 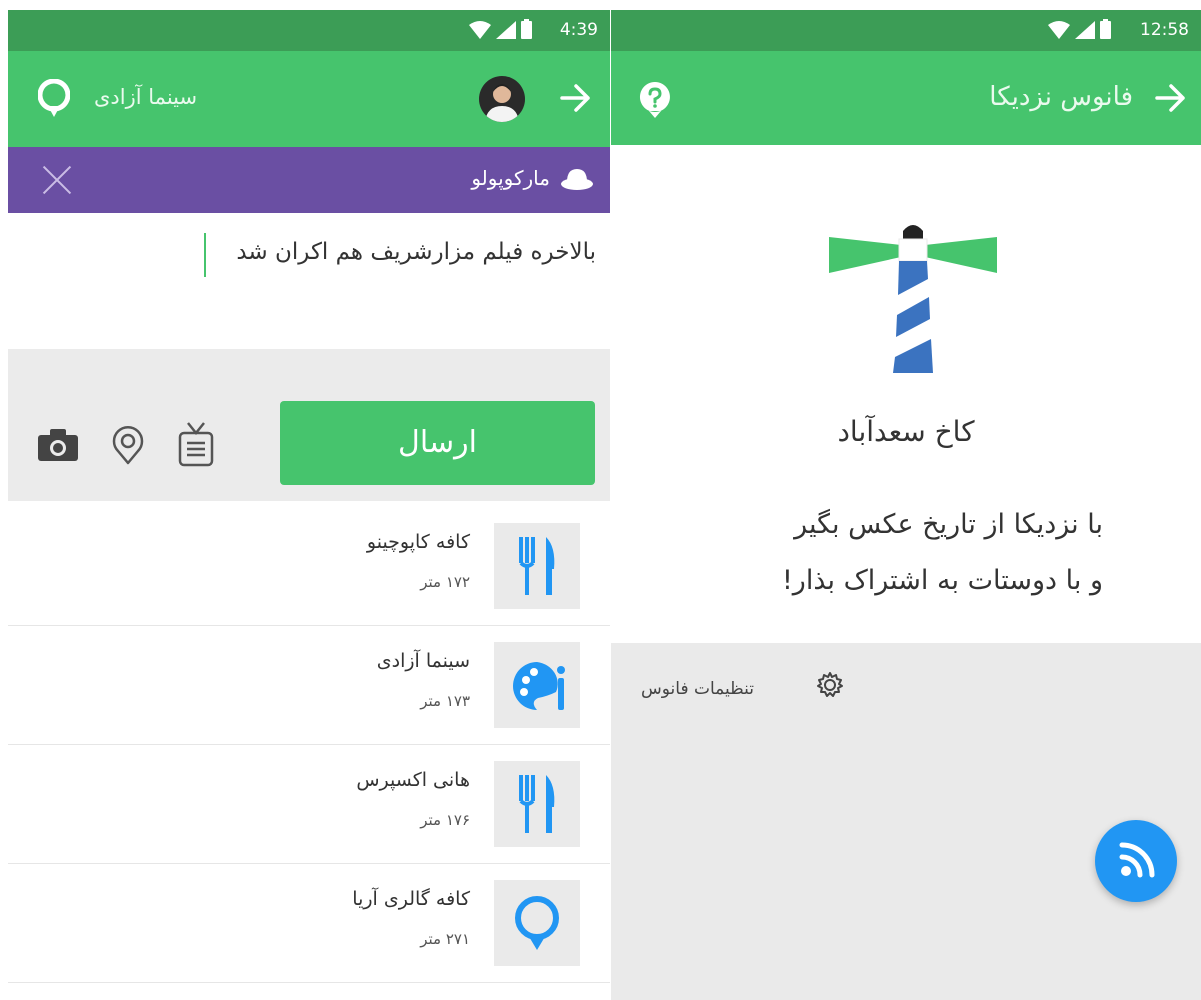 I want to click on palette-icon, so click(x=539, y=686).